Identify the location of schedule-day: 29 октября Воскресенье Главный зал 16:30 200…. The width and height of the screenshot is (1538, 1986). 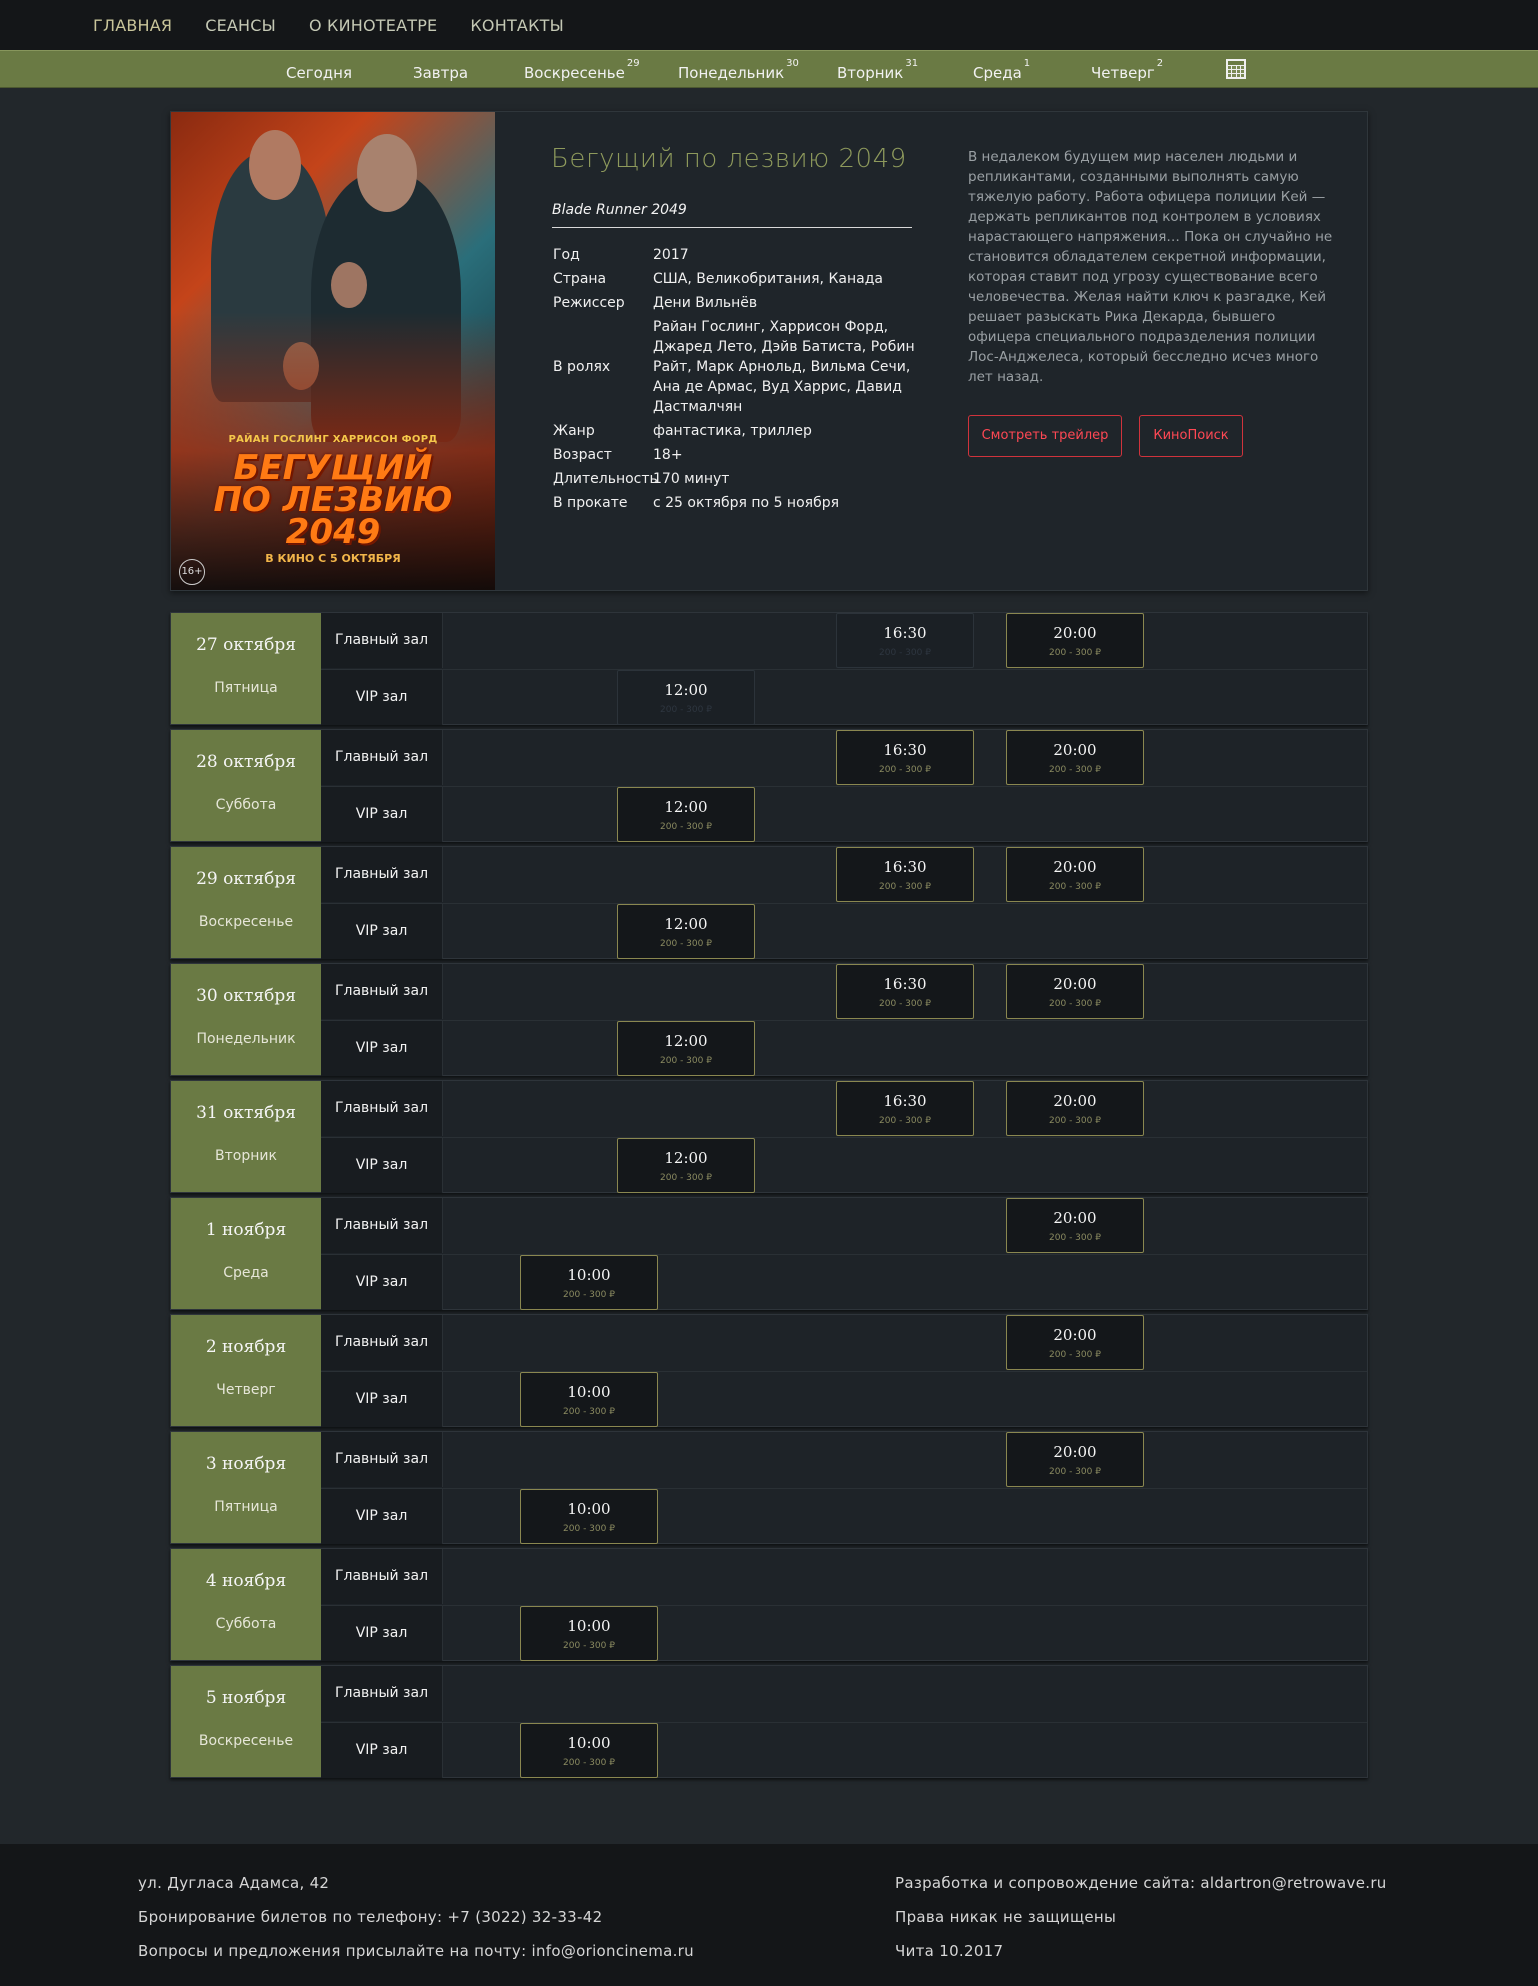
(769, 902).